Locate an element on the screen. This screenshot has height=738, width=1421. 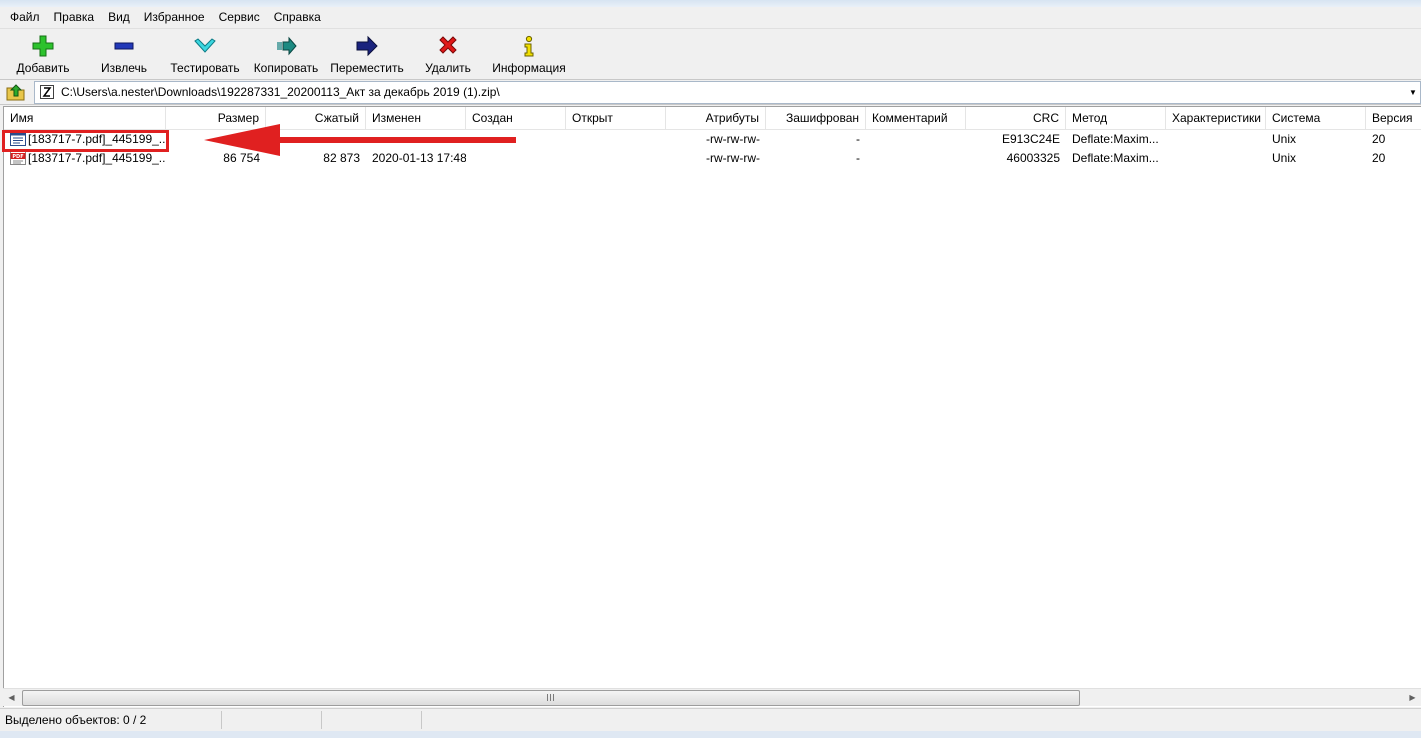
status-selected: Выделено объектов: 0 / 2 is located at coordinates (111, 720).